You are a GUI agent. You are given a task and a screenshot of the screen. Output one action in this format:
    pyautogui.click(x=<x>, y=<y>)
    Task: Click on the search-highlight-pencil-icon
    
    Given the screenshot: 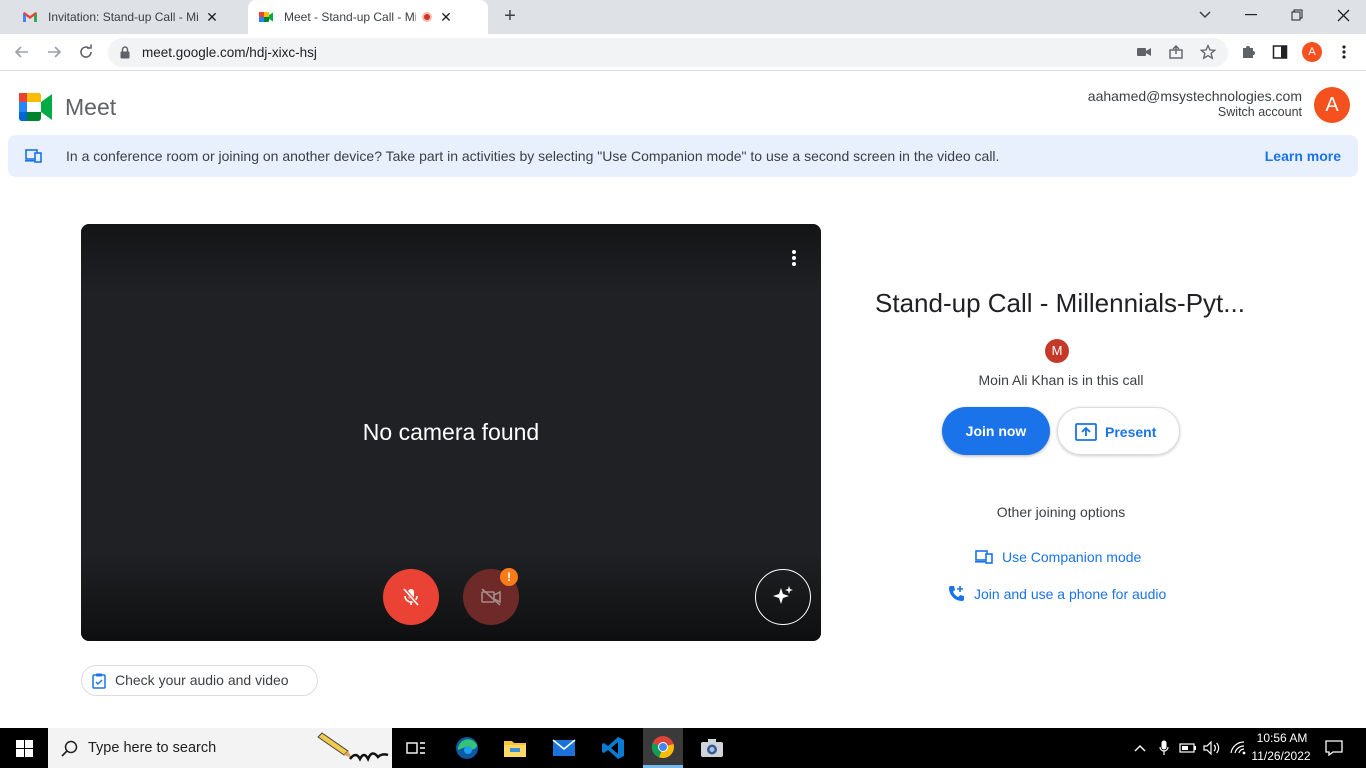 What is the action you would take?
    pyautogui.click(x=353, y=747)
    